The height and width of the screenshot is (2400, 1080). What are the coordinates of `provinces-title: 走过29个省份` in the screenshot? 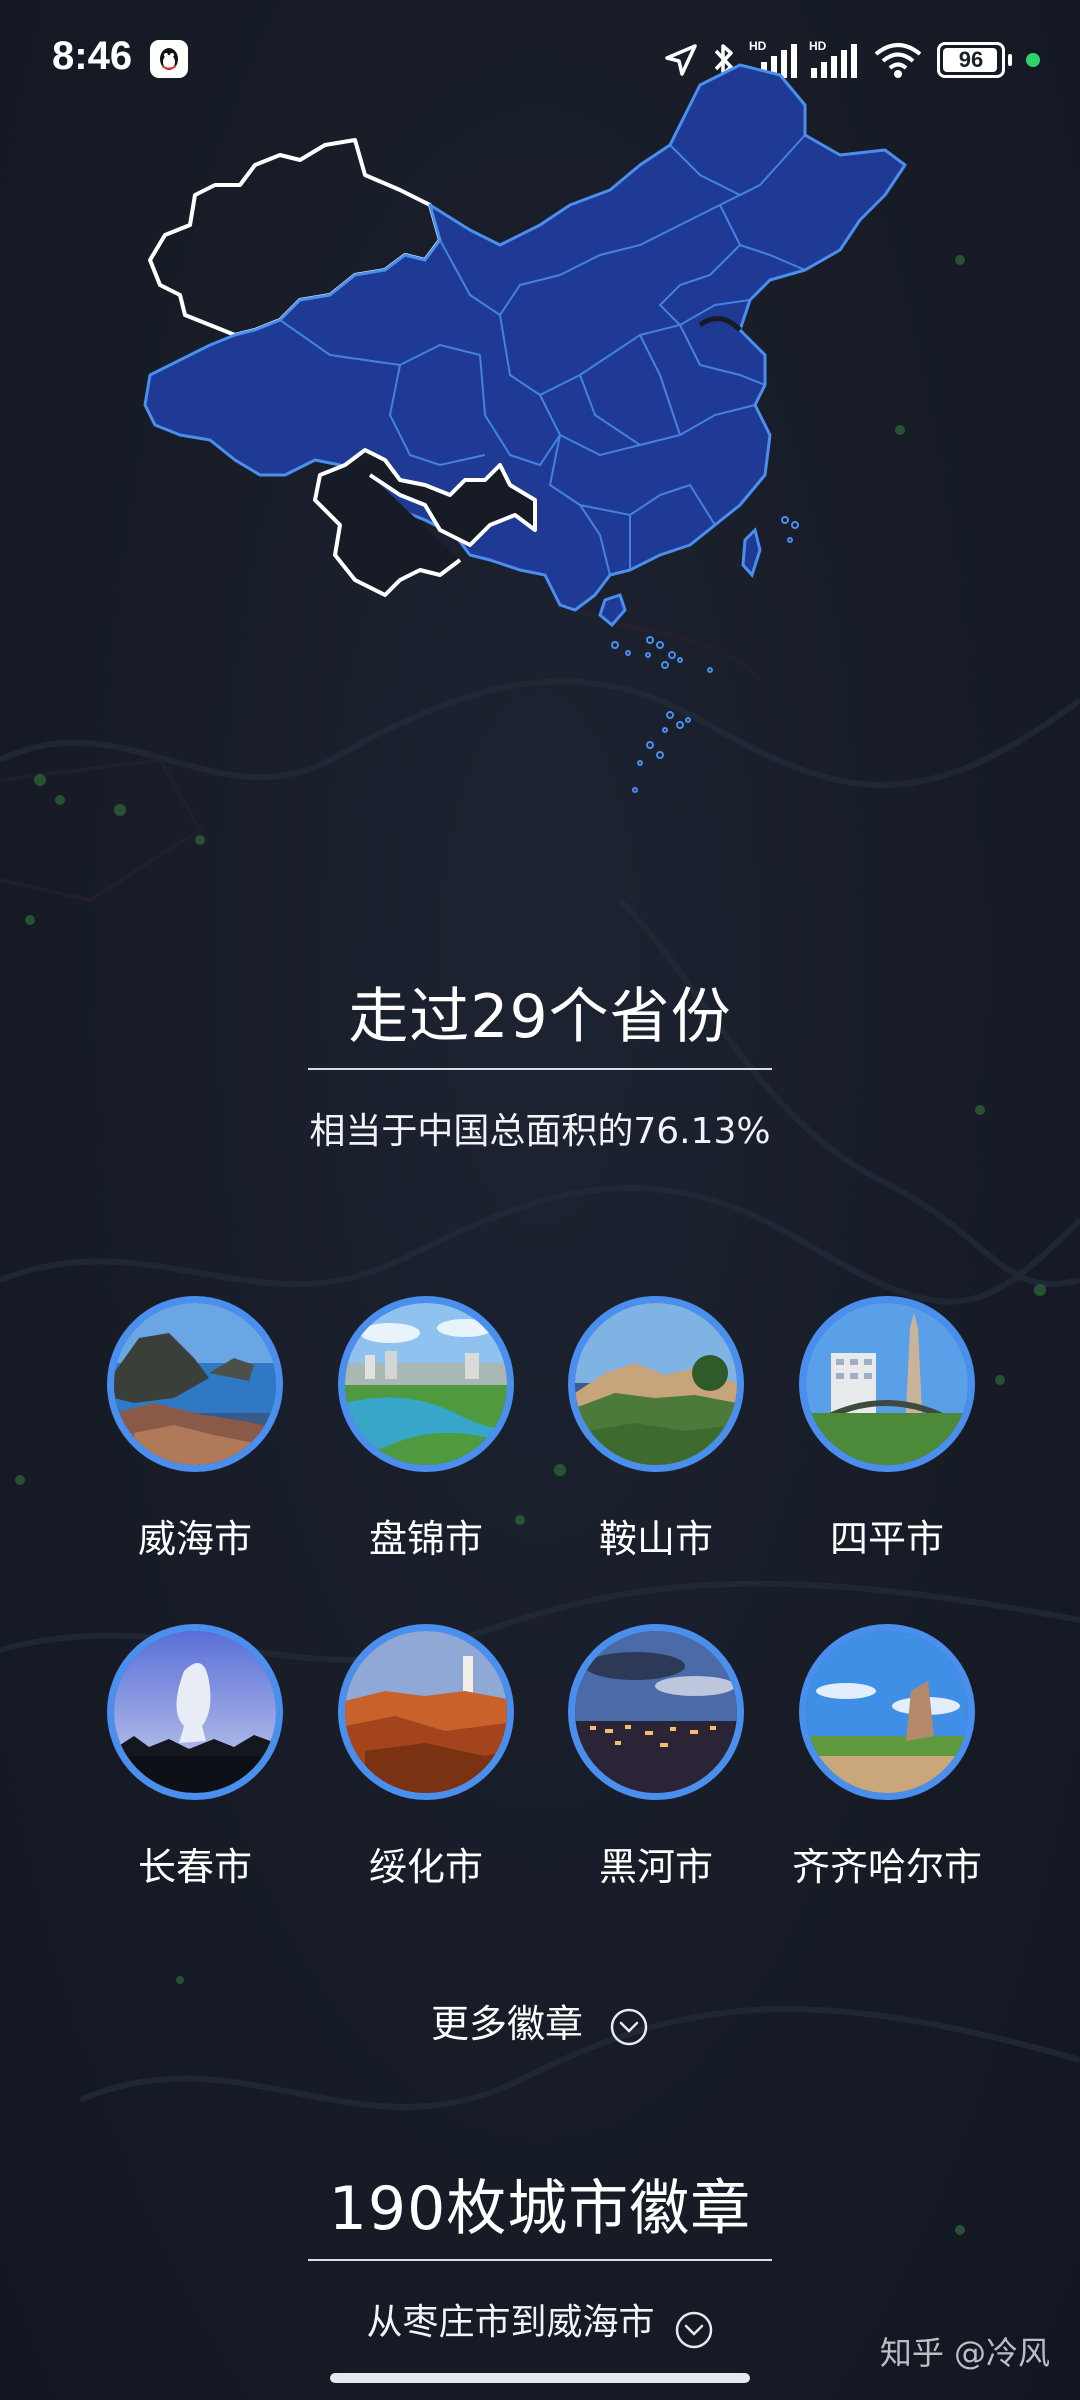 It's located at (540, 1017).